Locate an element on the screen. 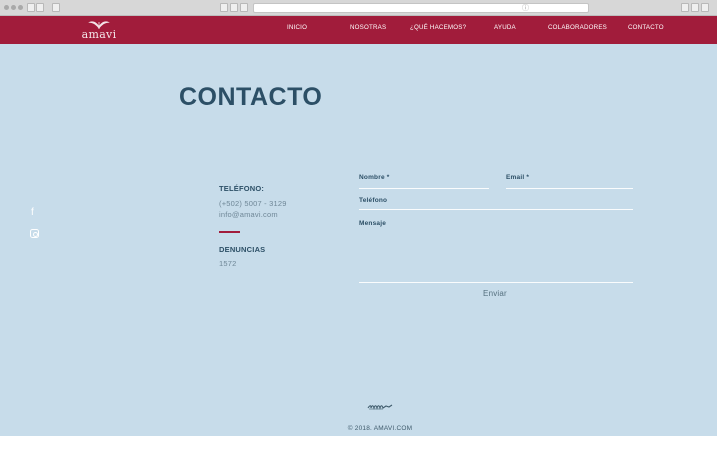 Image resolution: width=717 pixels, height=450 pixels. section-divider is located at coordinates (229, 232).